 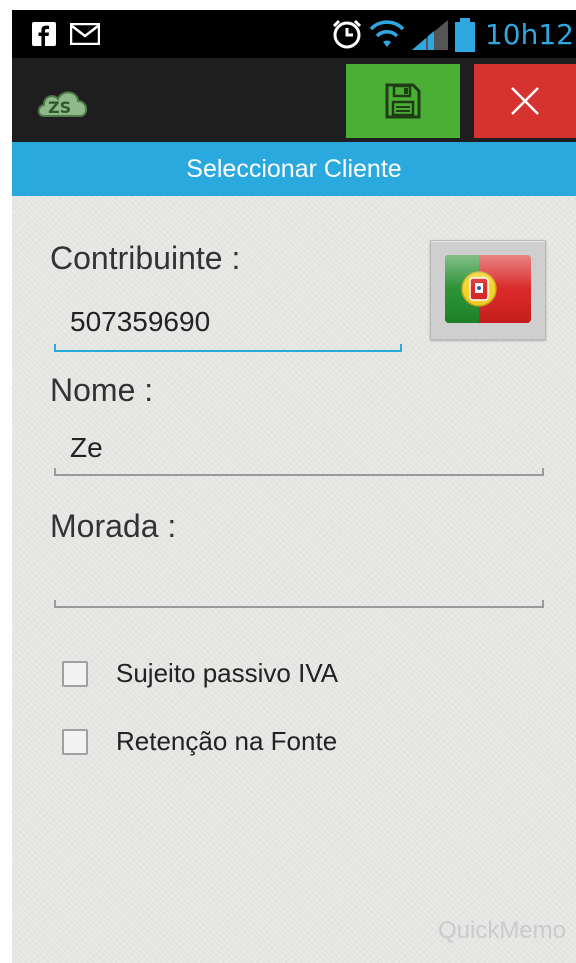 I want to click on contribuinte-underline, so click(x=228, y=348).